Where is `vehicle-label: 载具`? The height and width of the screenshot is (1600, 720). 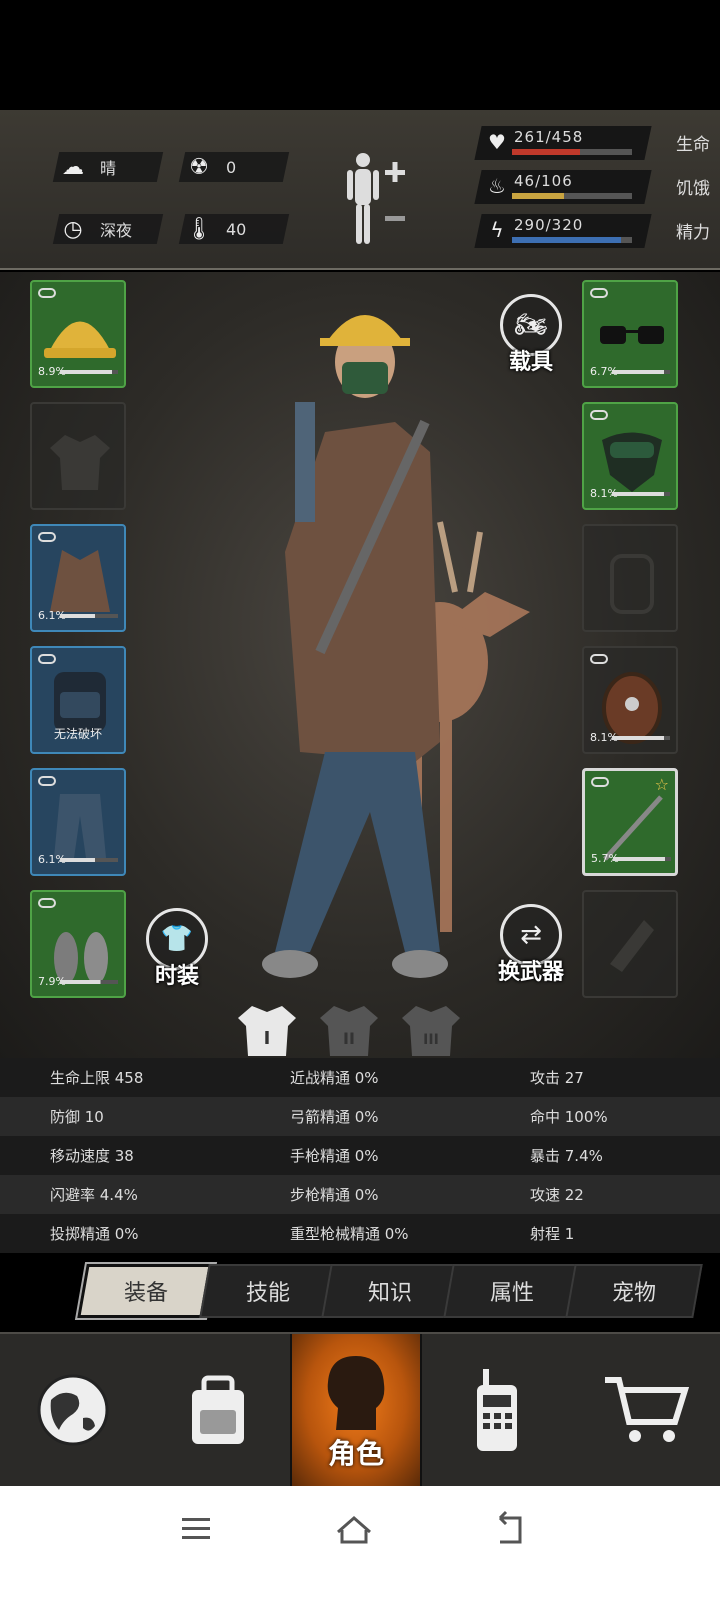 vehicle-label: 载具 is located at coordinates (530, 362).